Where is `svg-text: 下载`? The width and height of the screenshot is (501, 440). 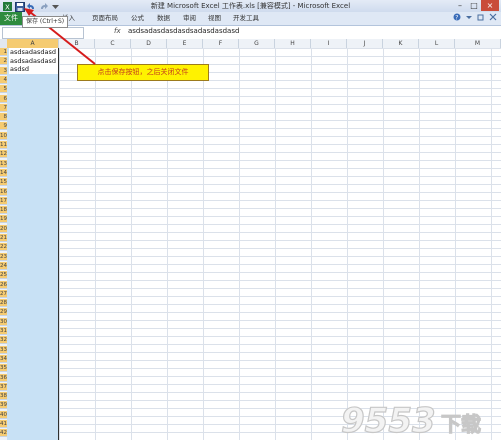 svg-text: 下载 is located at coordinates (461, 424).